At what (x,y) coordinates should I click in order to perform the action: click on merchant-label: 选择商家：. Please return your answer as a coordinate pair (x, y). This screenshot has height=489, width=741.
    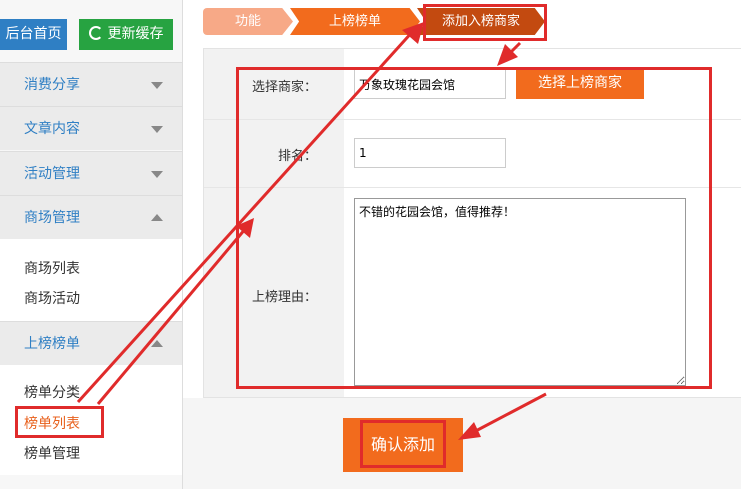
    Looking at the image, I should click on (284, 87).